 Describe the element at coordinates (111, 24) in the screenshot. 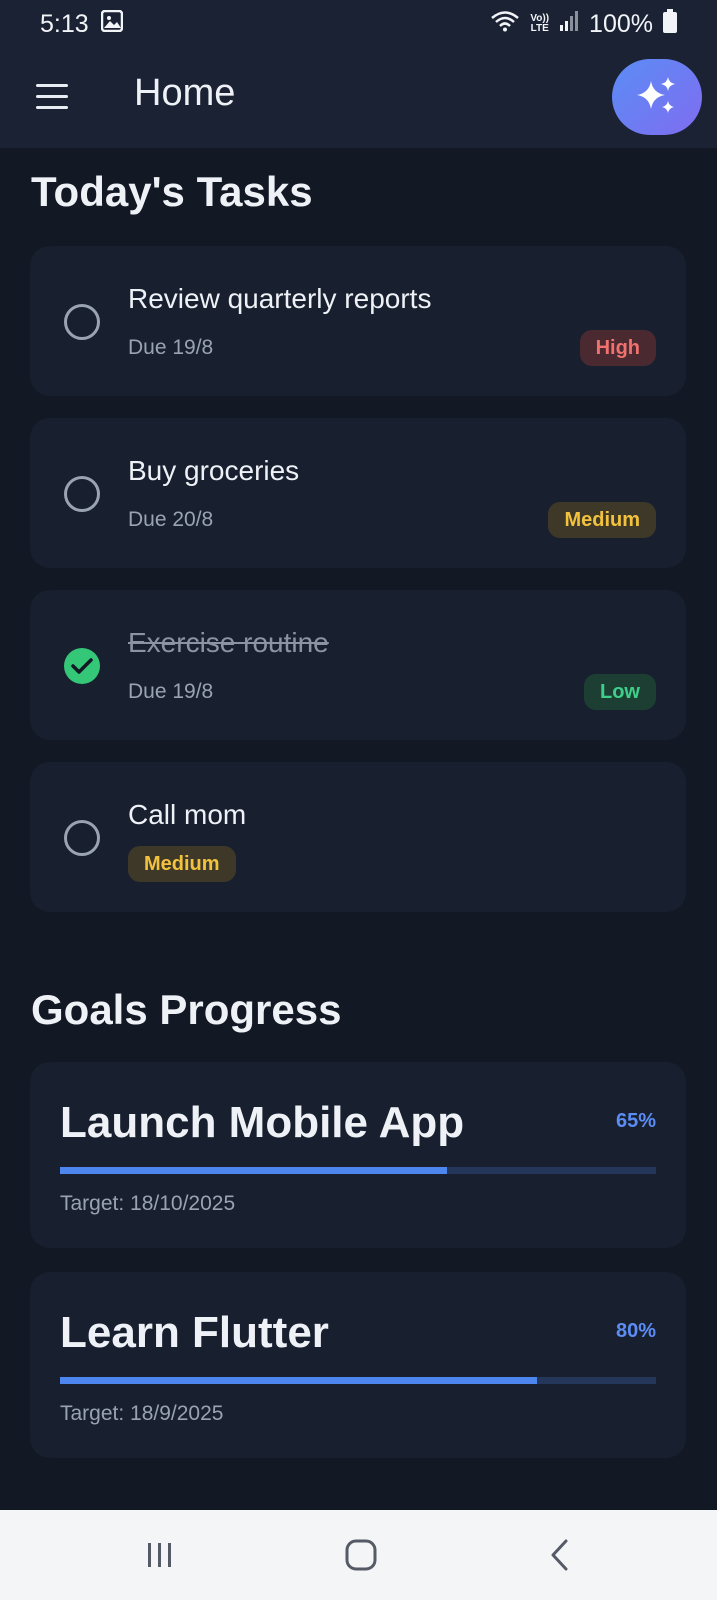

I see `gallery-notification-icon` at that location.